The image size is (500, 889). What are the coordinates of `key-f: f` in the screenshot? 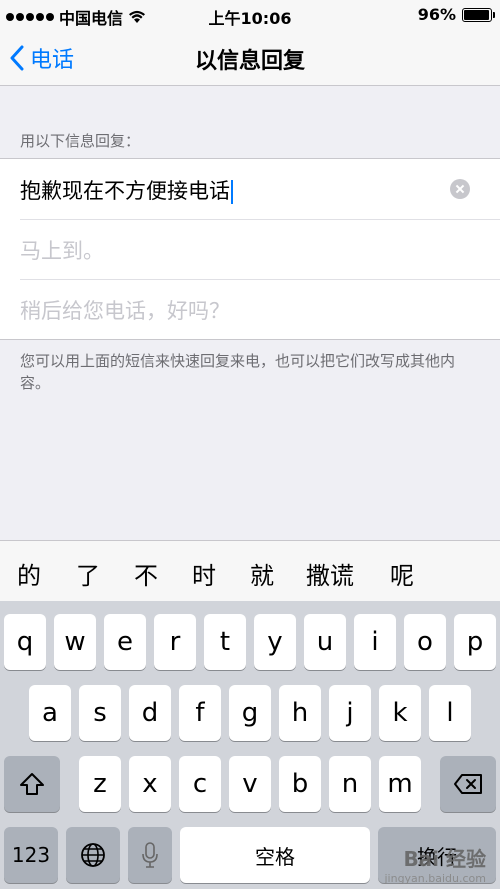 It's located at (200, 713).